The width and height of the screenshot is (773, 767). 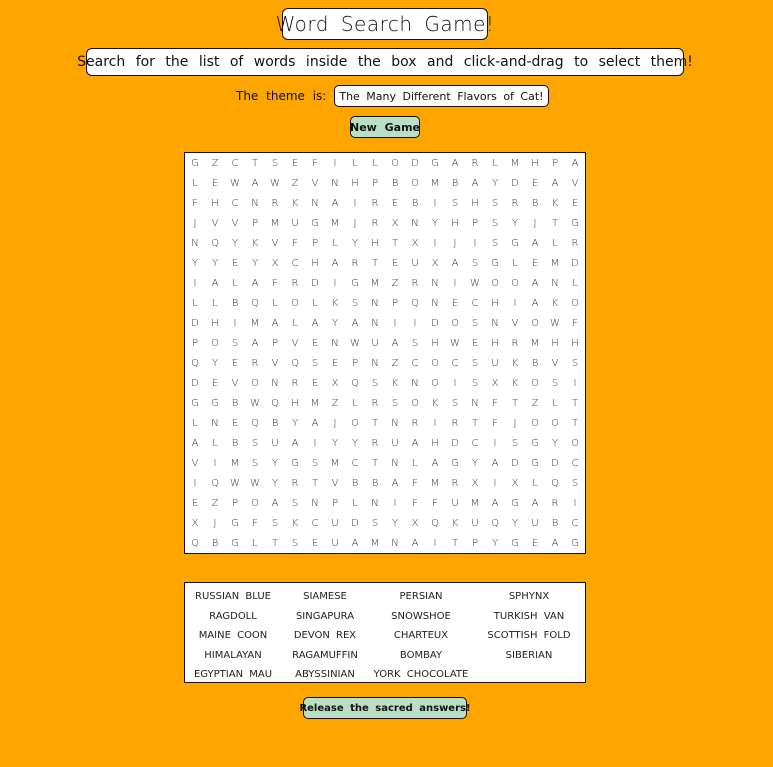 I want to click on grid-cell: M, so click(x=235, y=463).